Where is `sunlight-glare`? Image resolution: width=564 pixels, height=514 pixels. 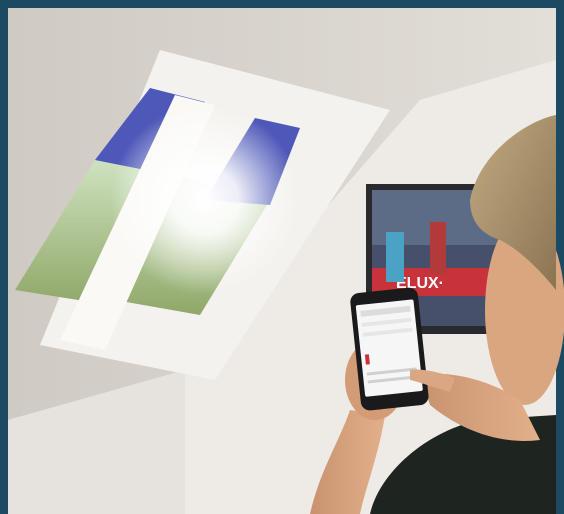 sunlight-glare is located at coordinates (205, 200).